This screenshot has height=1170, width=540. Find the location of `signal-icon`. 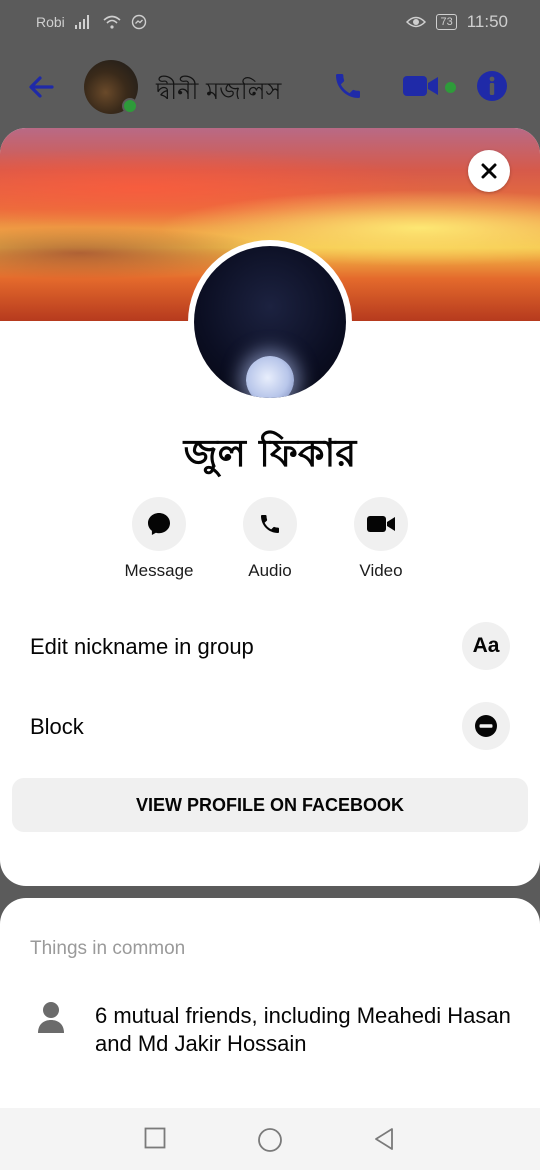

signal-icon is located at coordinates (81, 22).